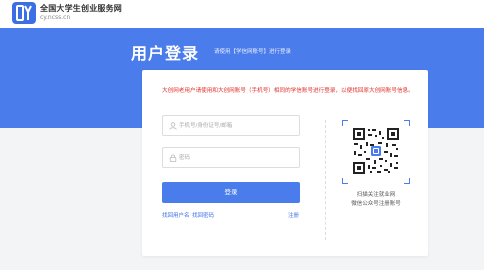 The image size is (484, 270). What do you see at coordinates (253, 52) in the screenshot?
I see `login-hint: 请使用【学信网账号】进行登录` at bounding box center [253, 52].